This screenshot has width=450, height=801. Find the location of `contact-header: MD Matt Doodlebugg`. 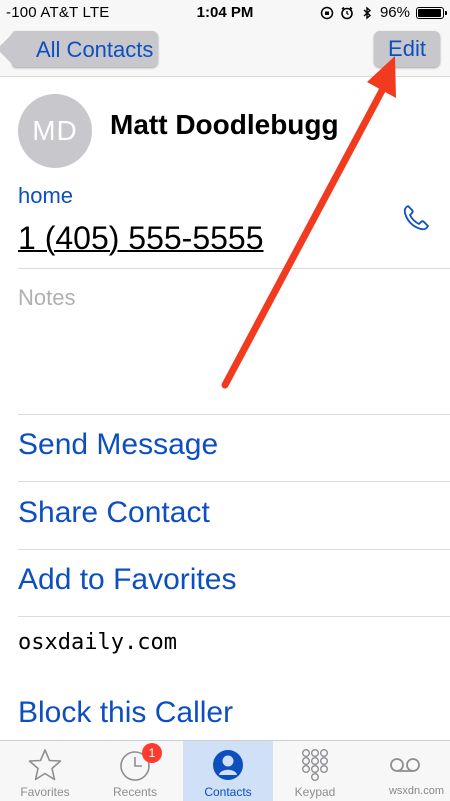

contact-header: MD Matt Doodlebugg is located at coordinates (225, 122).